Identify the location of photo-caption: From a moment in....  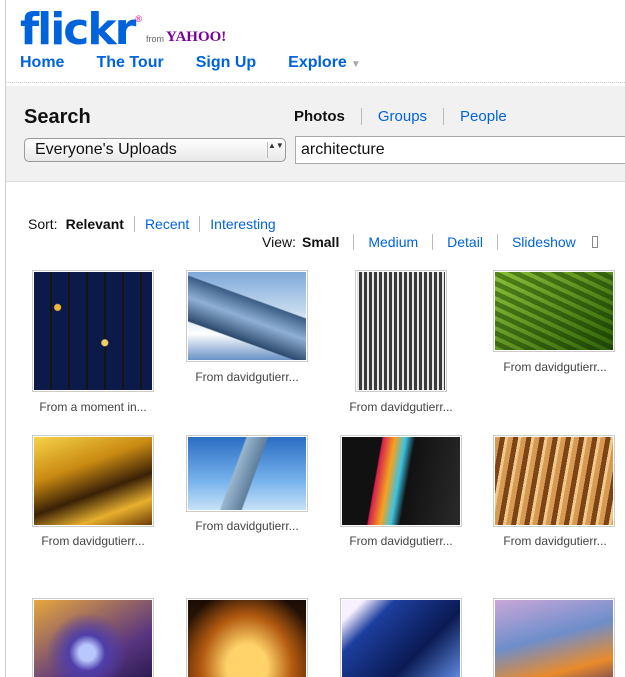
(93, 407).